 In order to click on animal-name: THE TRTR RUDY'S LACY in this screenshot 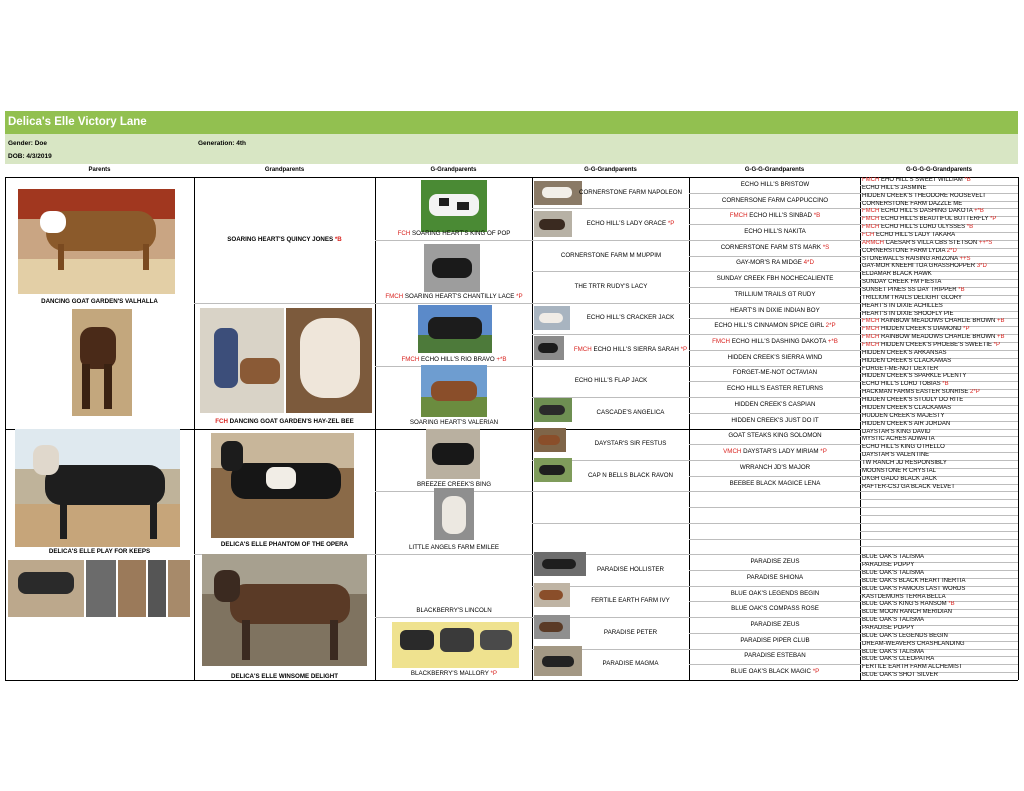, I will do `click(611, 287)`.